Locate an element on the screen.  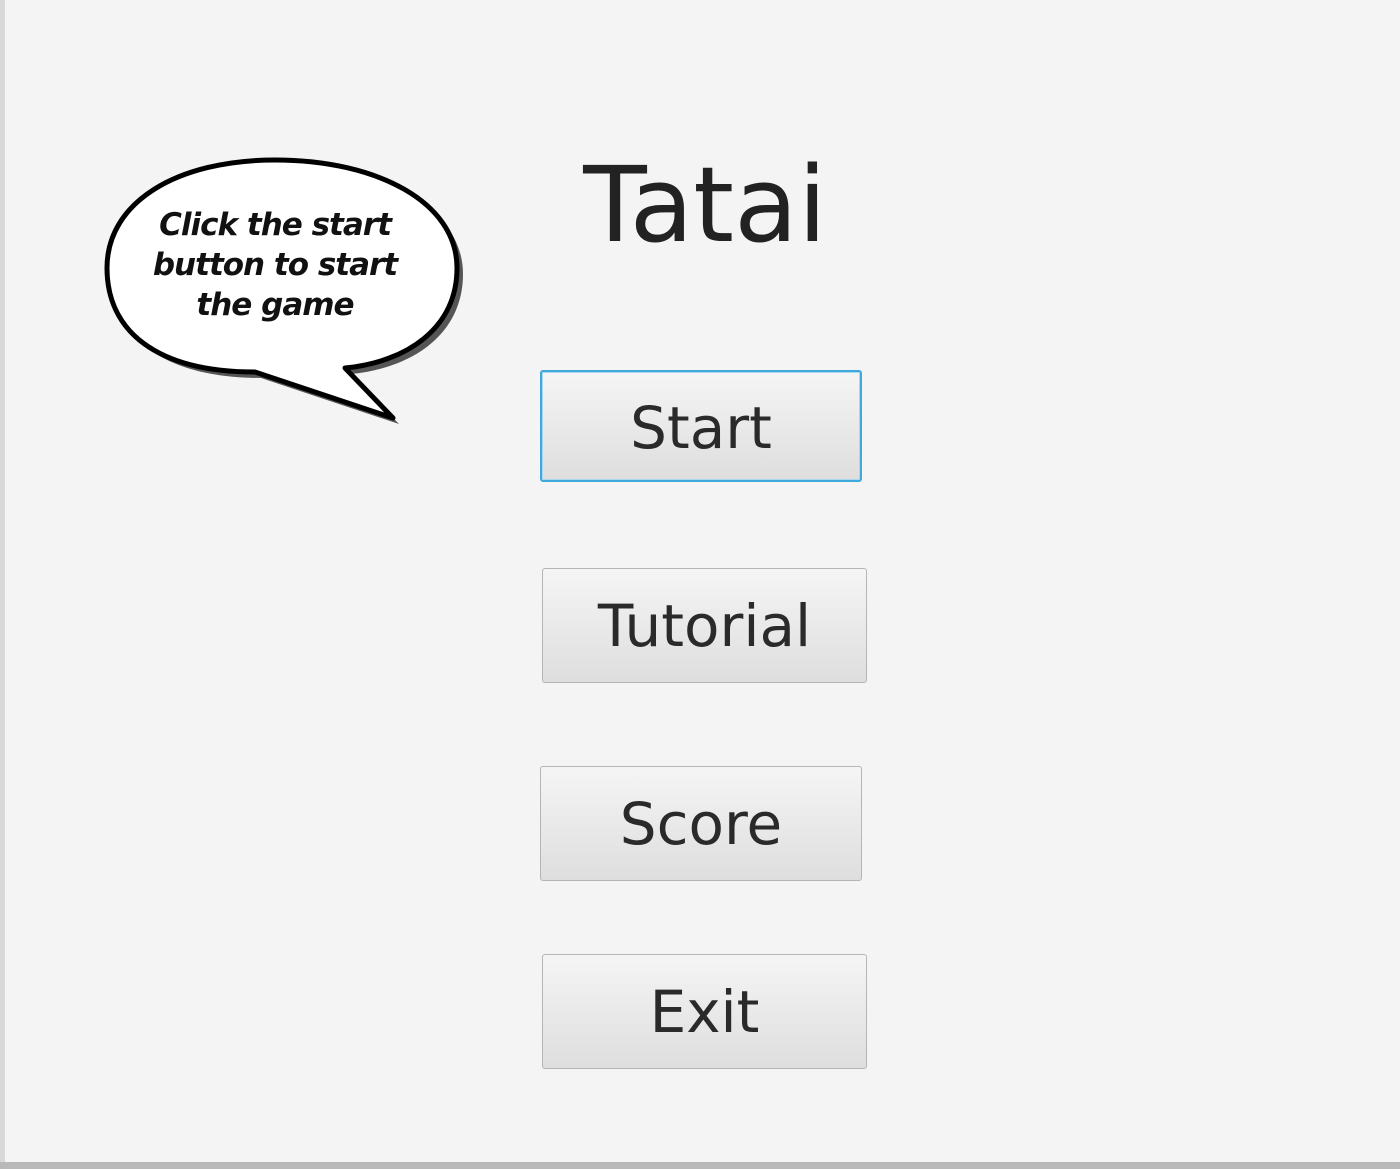
speech-bubble-line: the game is located at coordinates (275, 305).